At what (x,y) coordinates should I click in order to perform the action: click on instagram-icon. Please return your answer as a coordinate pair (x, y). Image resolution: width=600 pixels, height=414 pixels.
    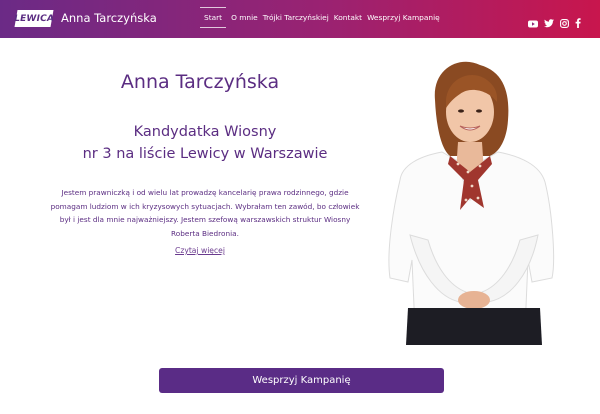
    Looking at the image, I should click on (564, 22).